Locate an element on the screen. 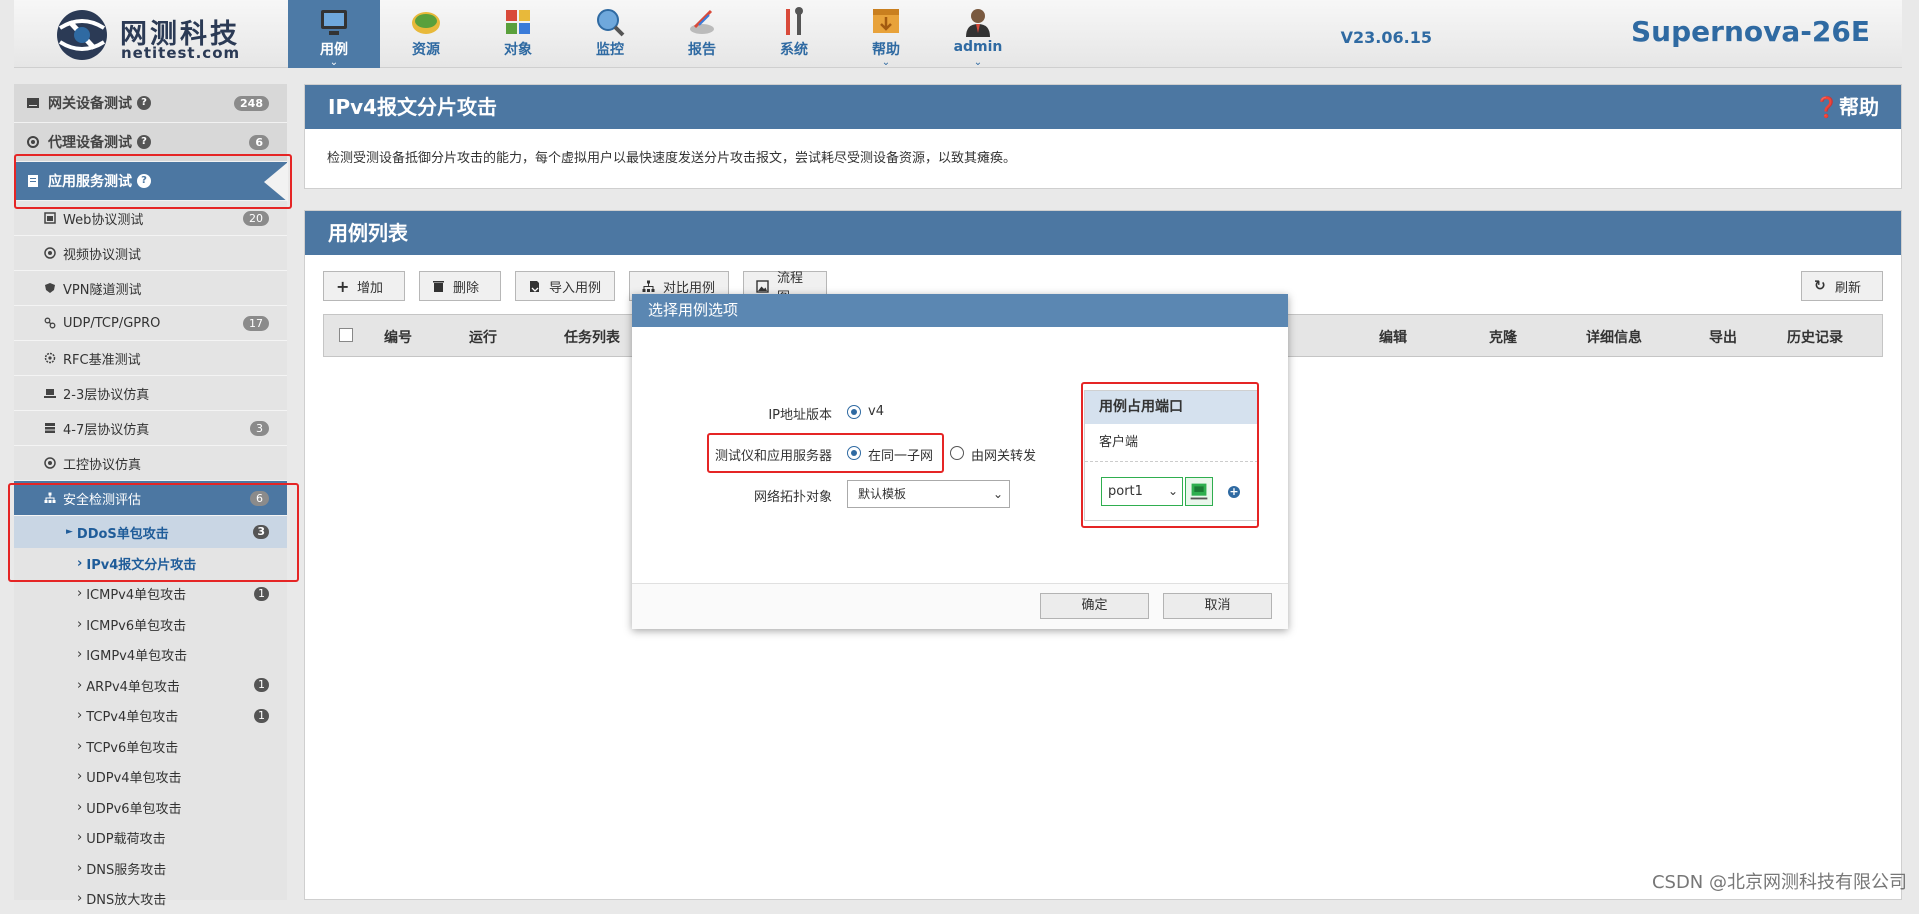  select-all-checkbox is located at coordinates (346, 335).